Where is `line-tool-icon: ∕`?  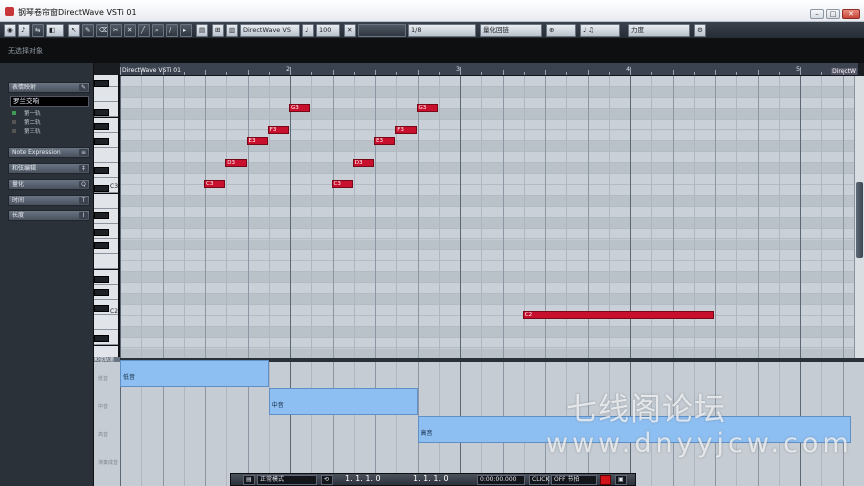 line-tool-icon: ∕ is located at coordinates (172, 30).